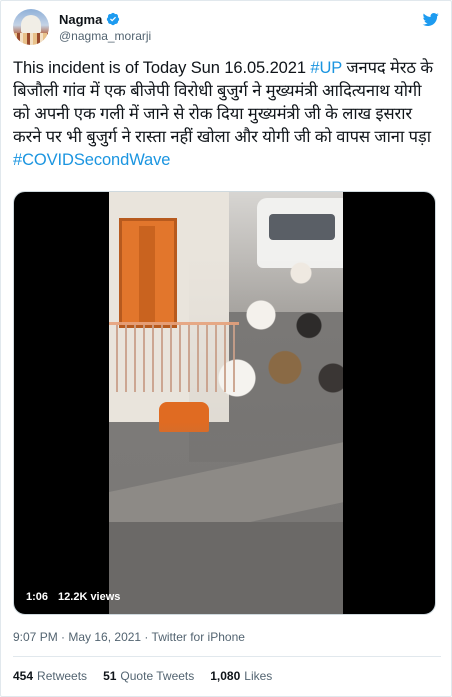 Image resolution: width=452 pixels, height=697 pixels. What do you see at coordinates (110, 676) in the screenshot?
I see `quotes-count: 51` at bounding box center [110, 676].